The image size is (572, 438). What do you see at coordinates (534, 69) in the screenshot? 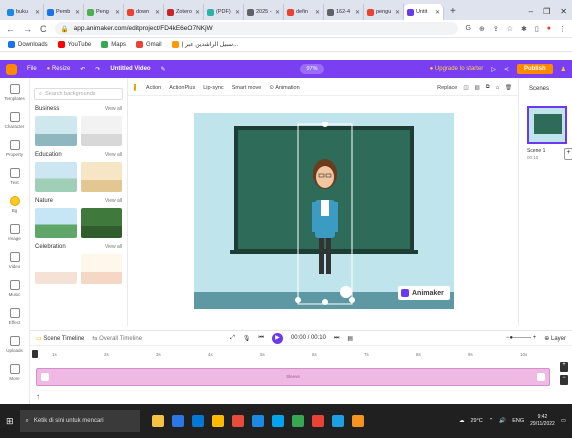
I see `publish-button: Publish` at bounding box center [534, 69].